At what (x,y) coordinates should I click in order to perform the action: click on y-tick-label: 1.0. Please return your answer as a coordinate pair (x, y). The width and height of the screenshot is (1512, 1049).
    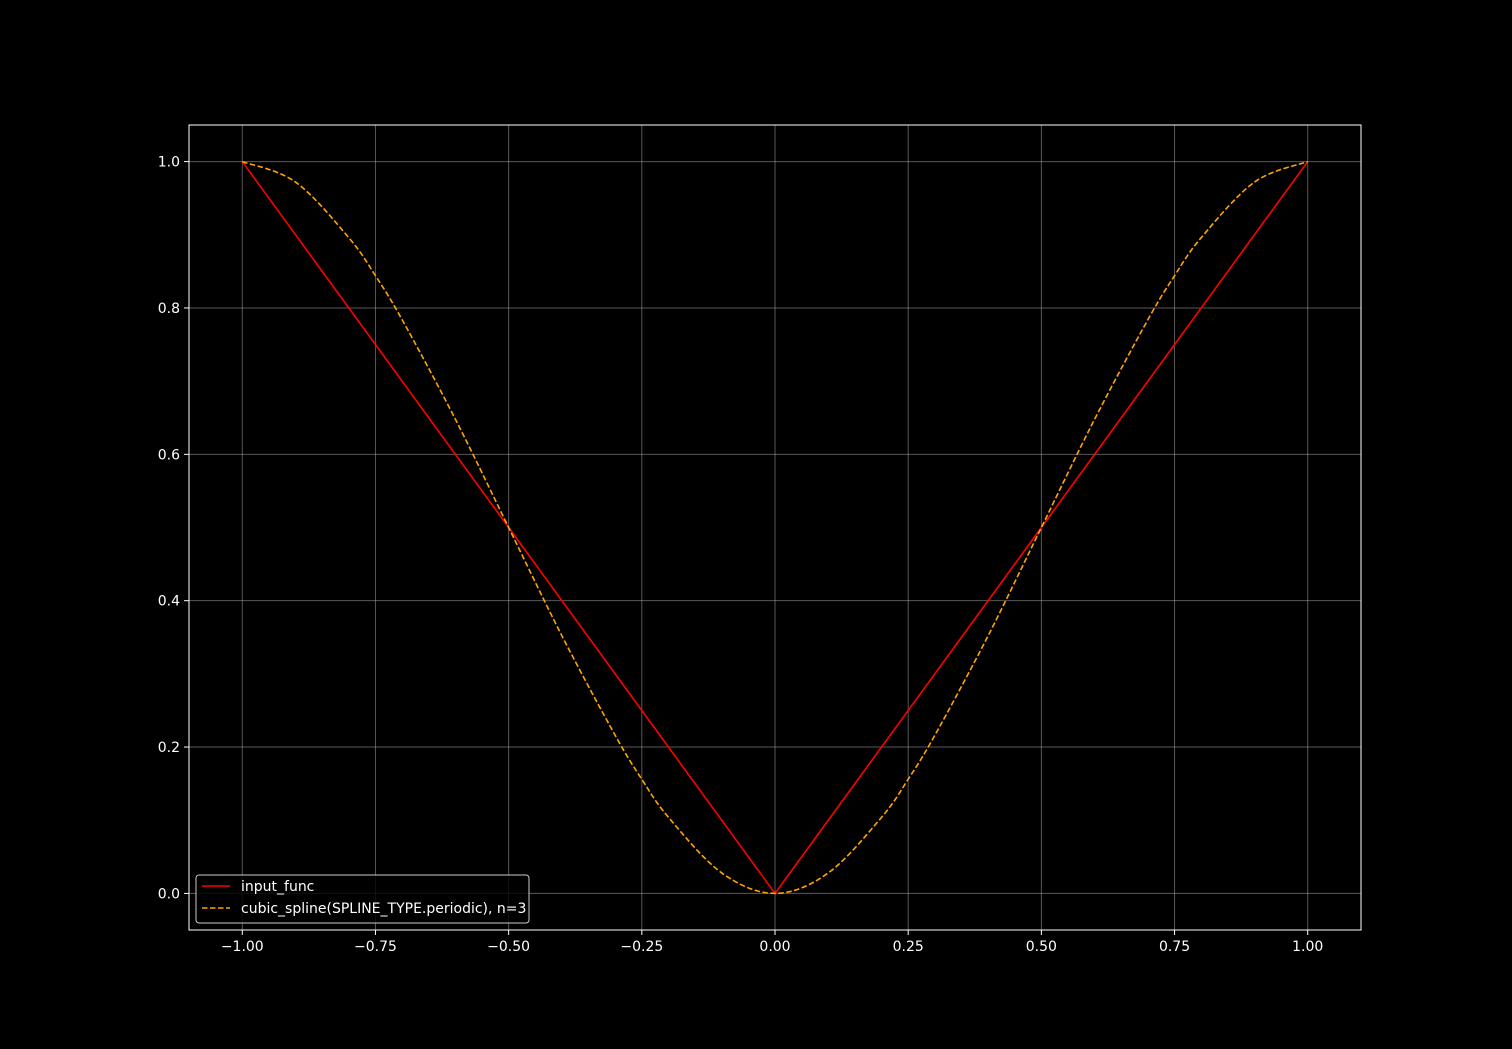
    Looking at the image, I should click on (169, 163).